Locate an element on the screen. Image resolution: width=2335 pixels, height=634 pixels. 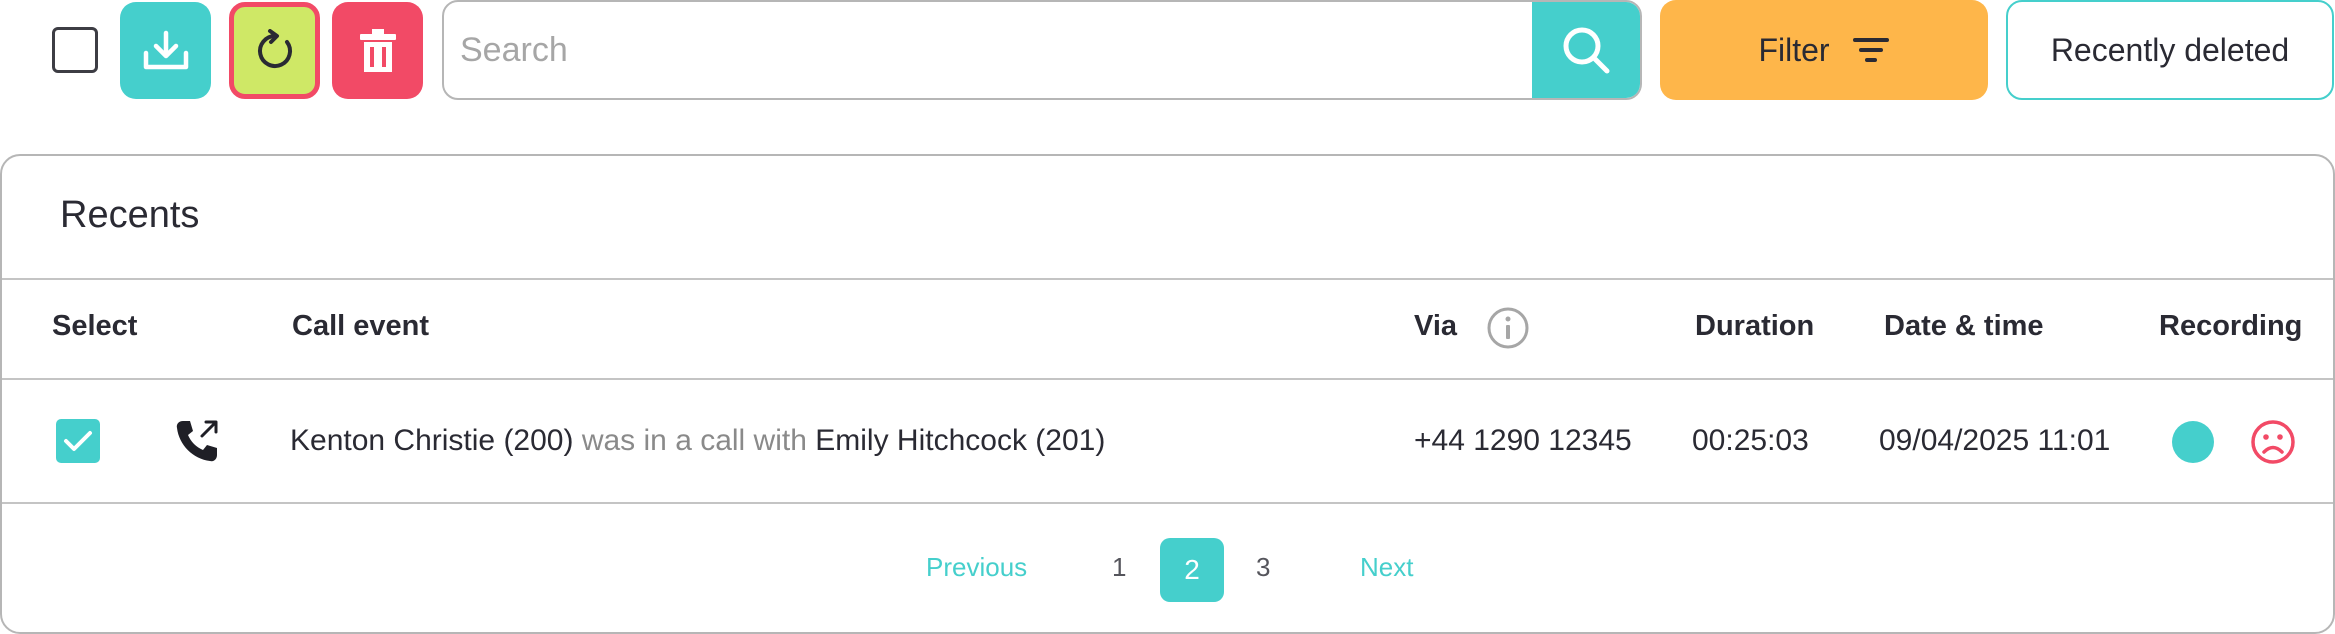
pagination-page-2: 2 is located at coordinates (1192, 570).